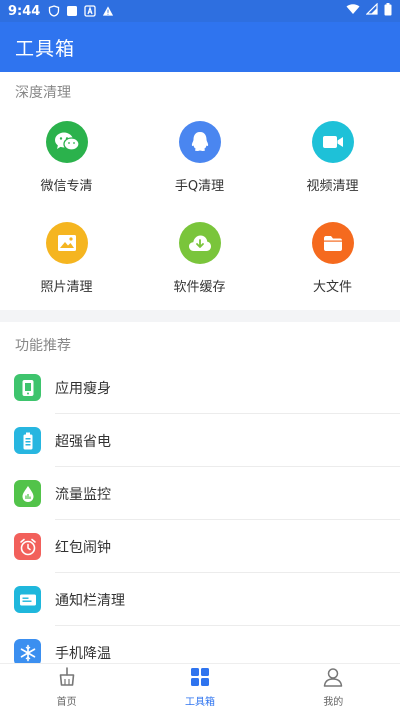 Image resolution: width=400 pixels, height=710 pixels. What do you see at coordinates (66, 287) in the screenshot?
I see `grid-item-label: 照片清理` at bounding box center [66, 287].